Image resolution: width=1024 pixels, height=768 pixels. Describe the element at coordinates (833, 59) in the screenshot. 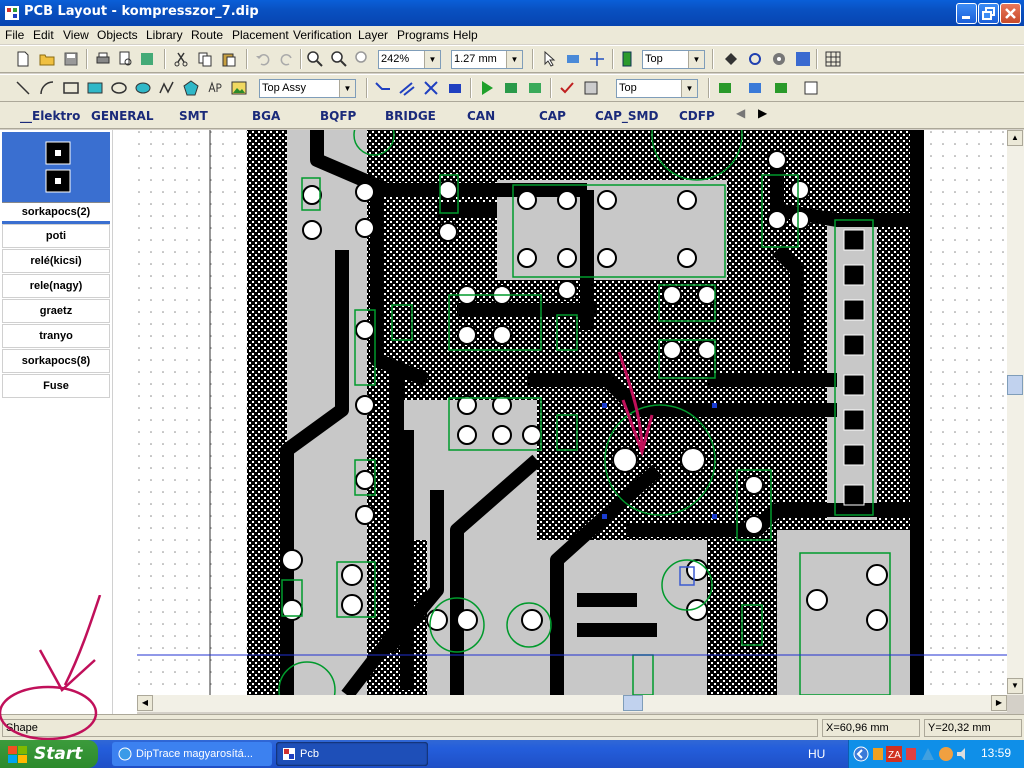

I see `grid-icon` at that location.